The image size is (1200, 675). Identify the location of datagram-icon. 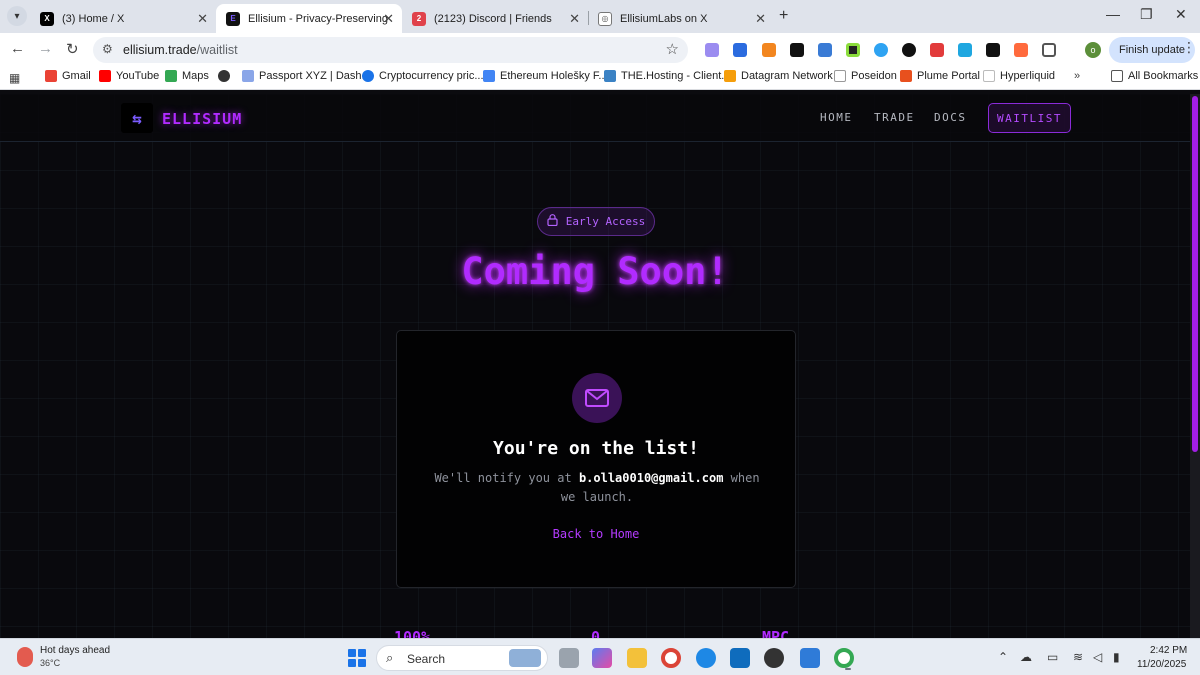
(730, 76).